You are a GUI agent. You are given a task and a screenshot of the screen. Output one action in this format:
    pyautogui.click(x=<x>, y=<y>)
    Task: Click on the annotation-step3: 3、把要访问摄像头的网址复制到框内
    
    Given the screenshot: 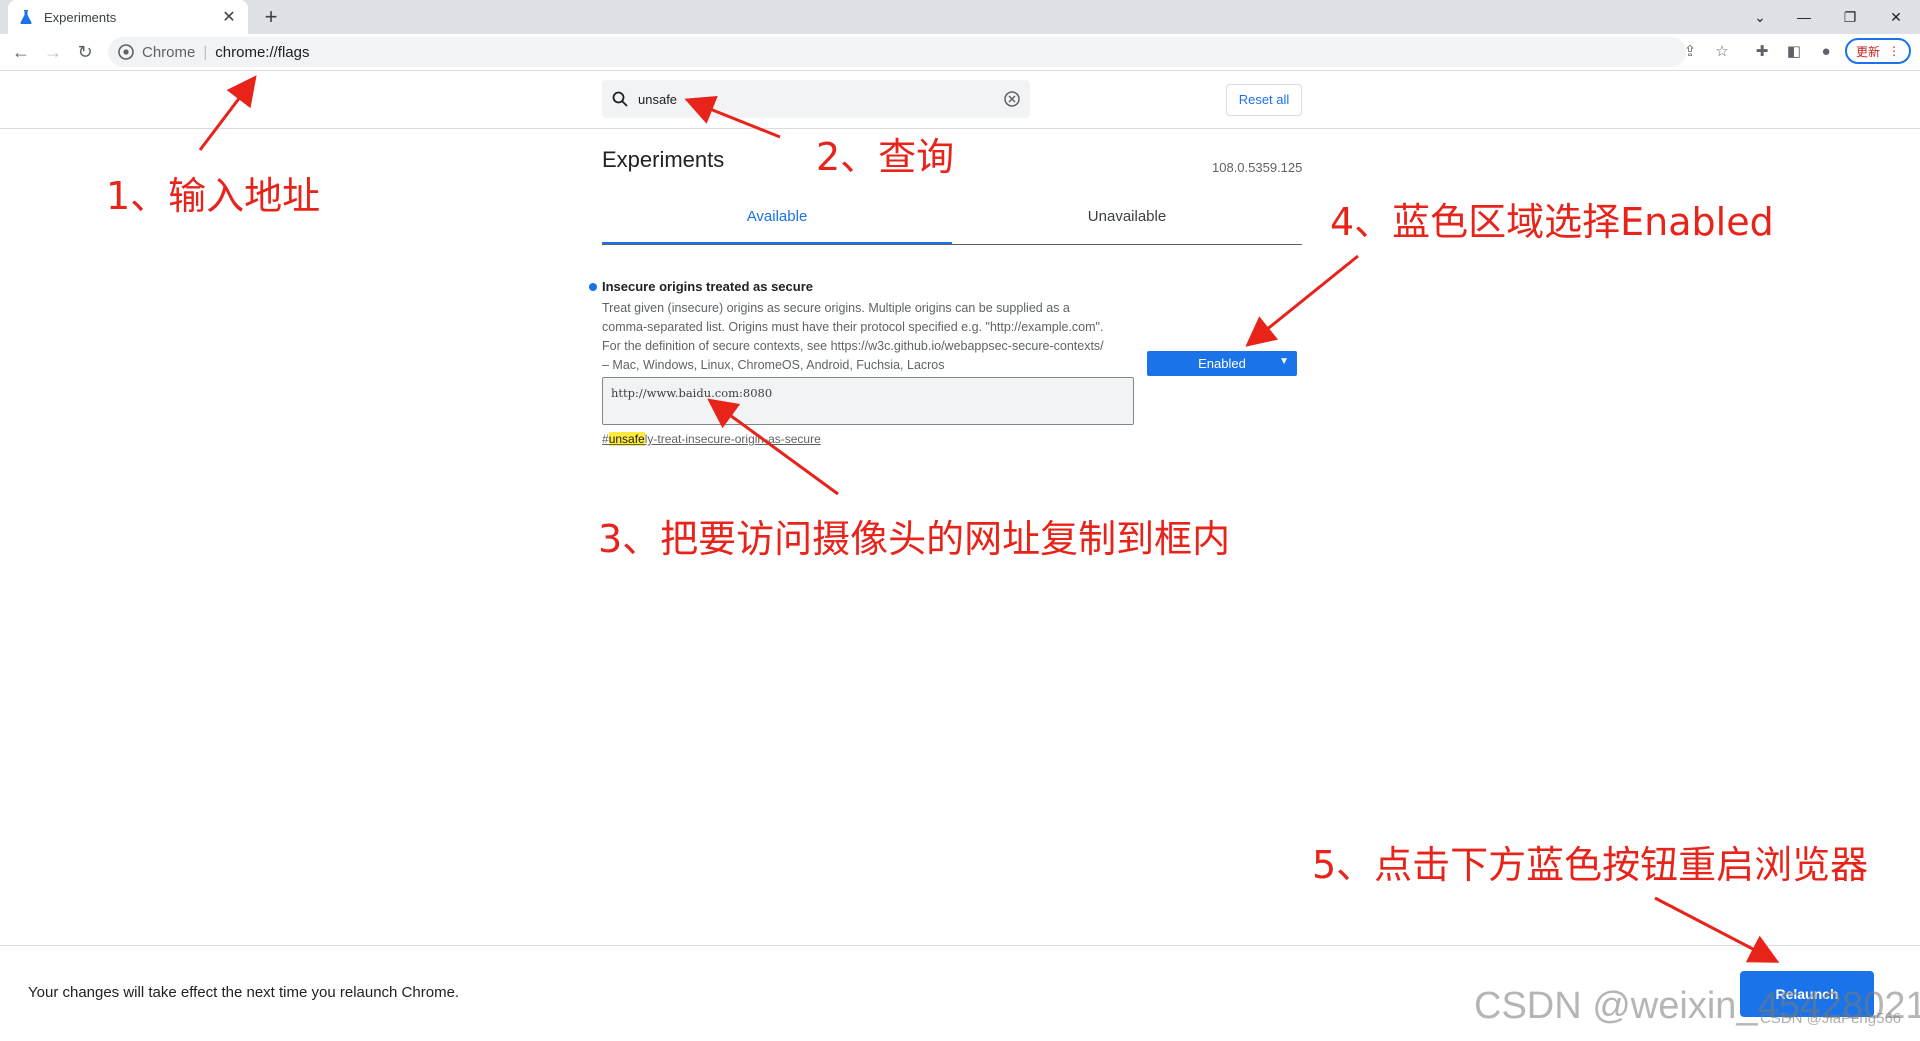 What is the action you would take?
    pyautogui.click(x=914, y=539)
    